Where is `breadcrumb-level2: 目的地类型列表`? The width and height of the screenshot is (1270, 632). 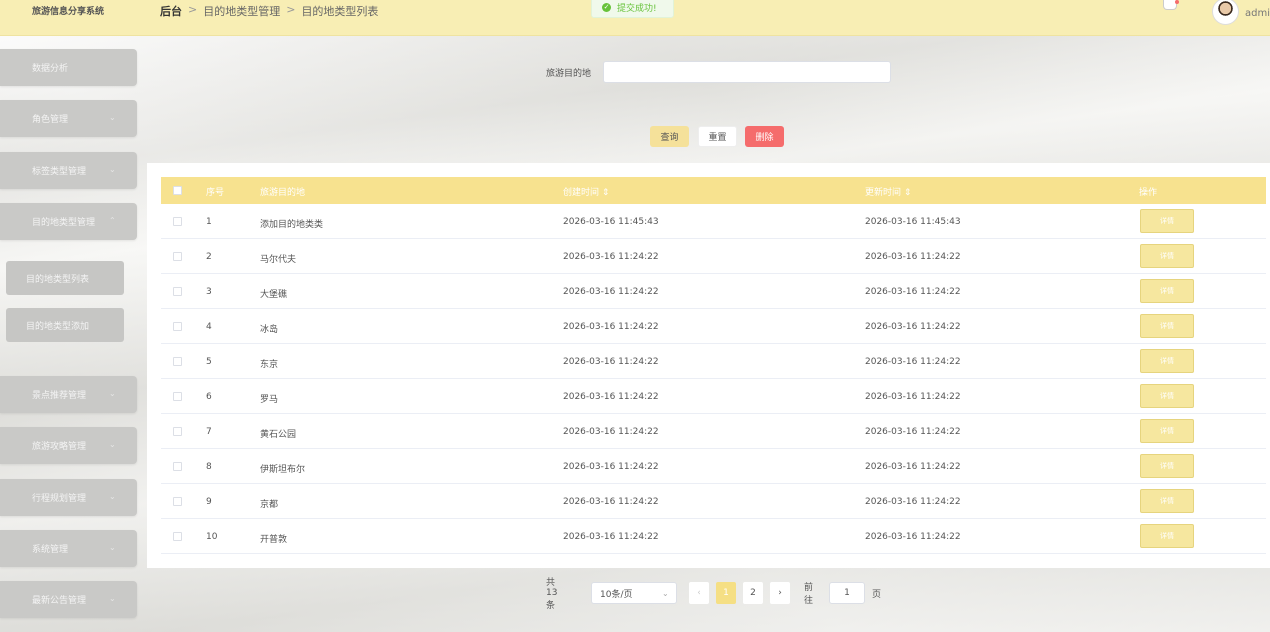 breadcrumb-level2: 目的地类型列表 is located at coordinates (340, 11).